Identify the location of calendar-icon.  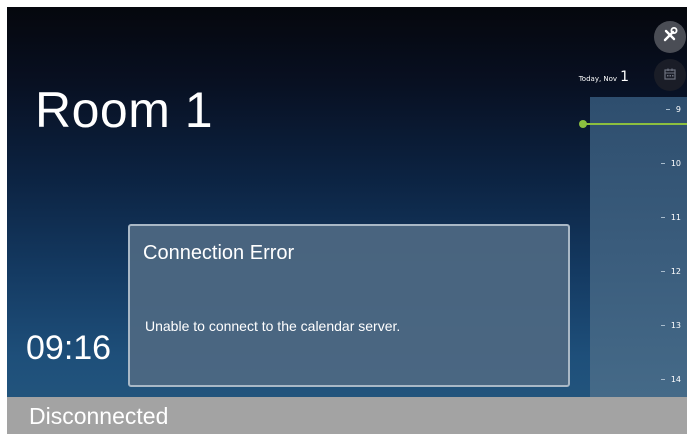
(670, 75).